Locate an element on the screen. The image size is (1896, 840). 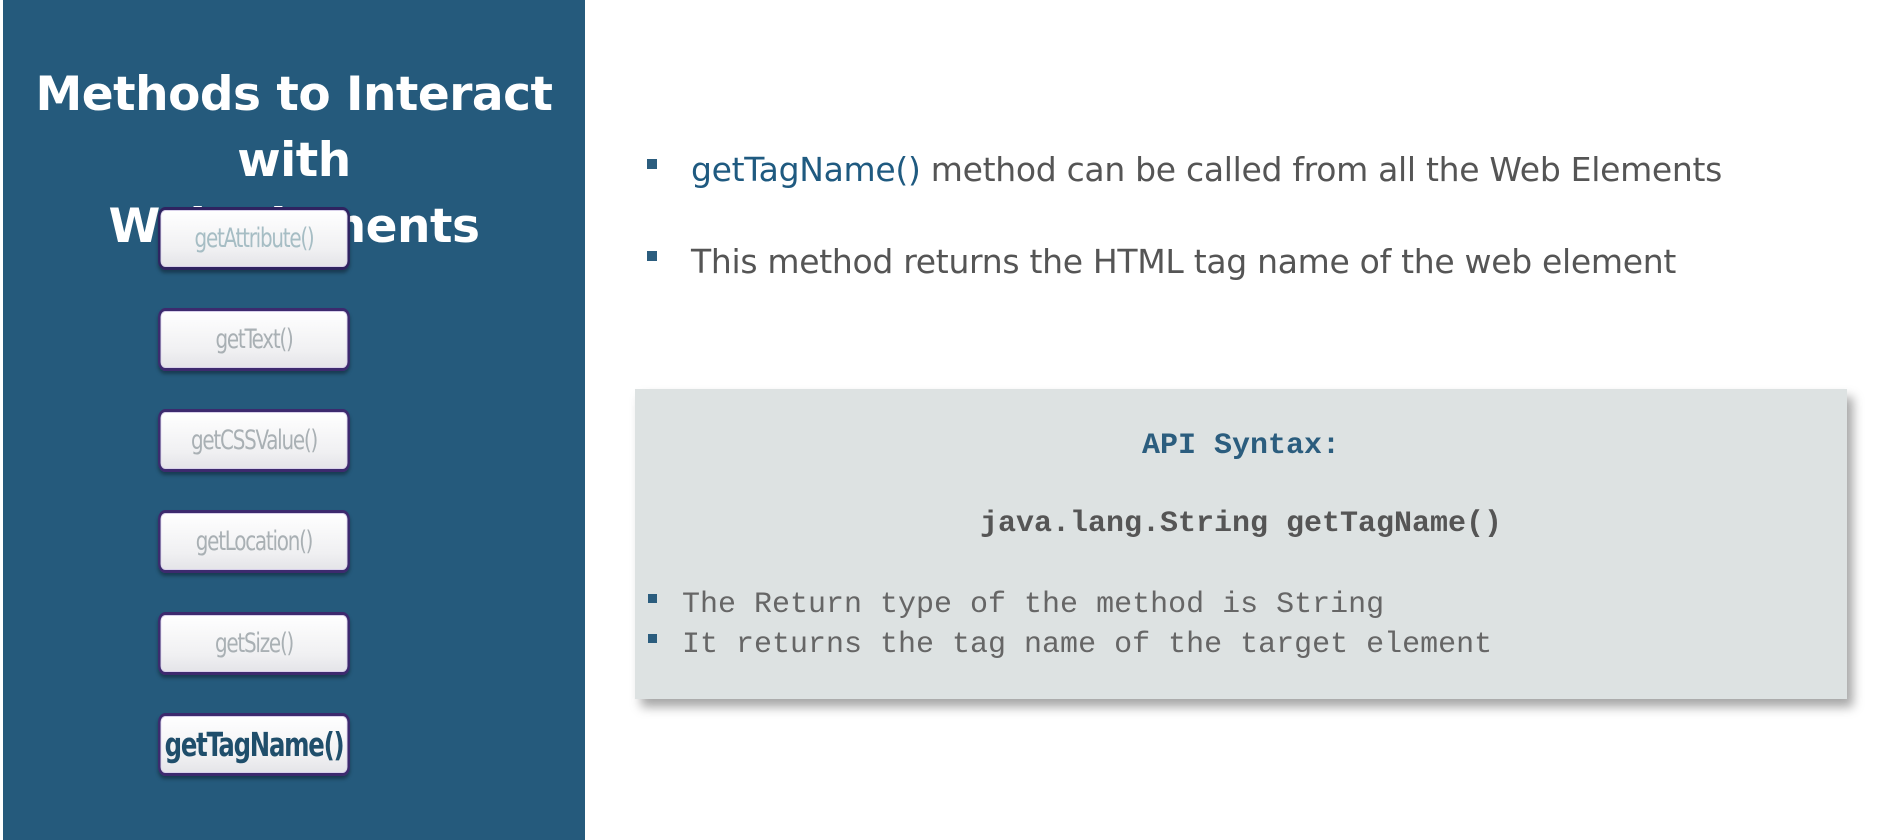
note-item: The Return type of the method is String is located at coordinates (1070, 605).